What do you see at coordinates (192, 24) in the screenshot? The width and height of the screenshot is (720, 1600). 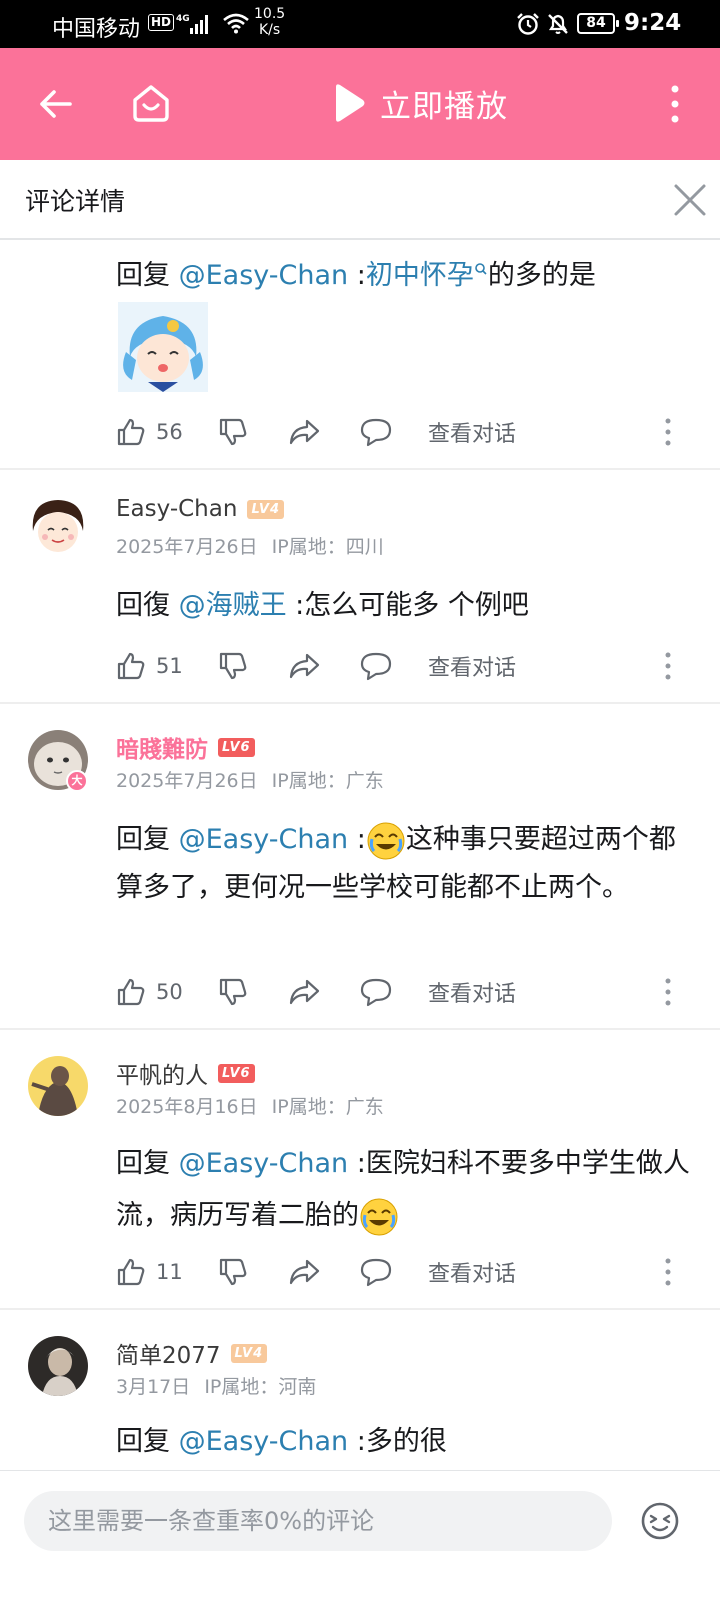 I see `signal-icon: 4G` at bounding box center [192, 24].